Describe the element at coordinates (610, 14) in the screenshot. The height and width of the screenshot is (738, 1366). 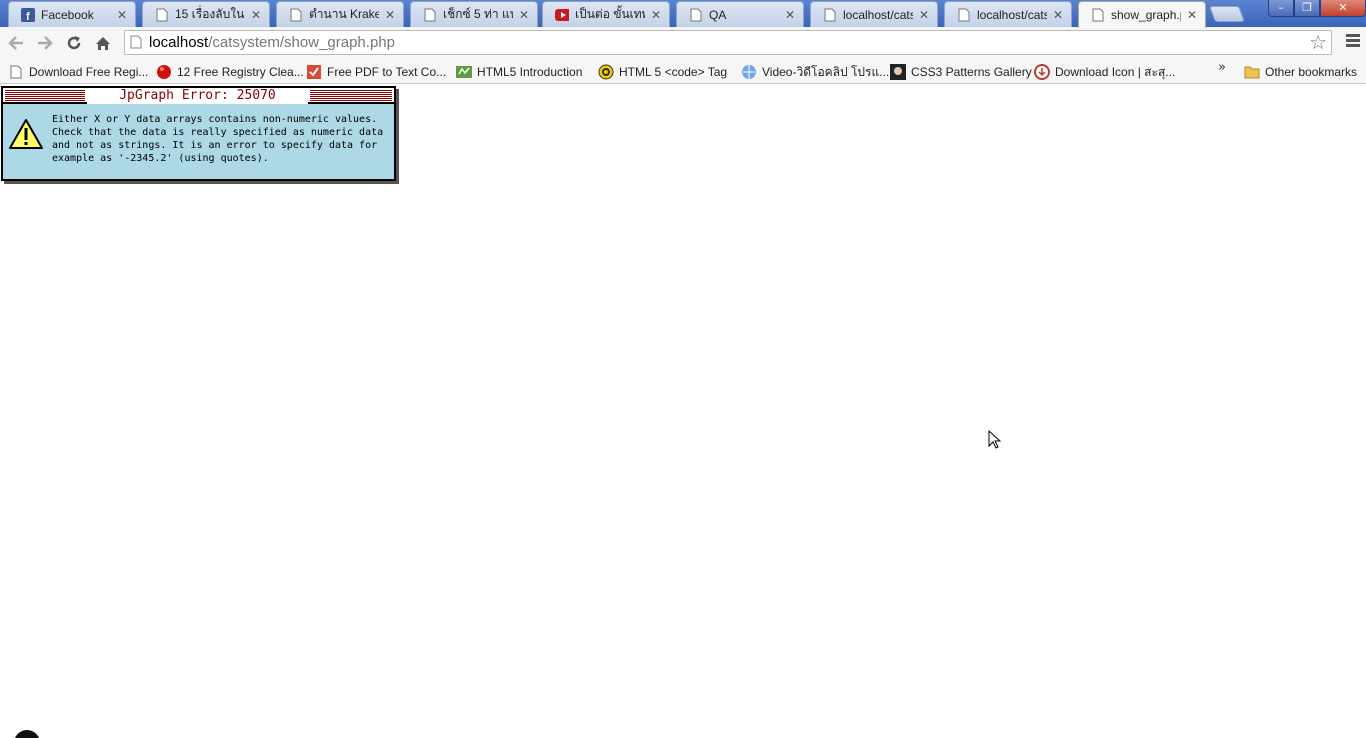
I see `tab-title: เป็นต่อ ขั้นเทพ 3` at that location.